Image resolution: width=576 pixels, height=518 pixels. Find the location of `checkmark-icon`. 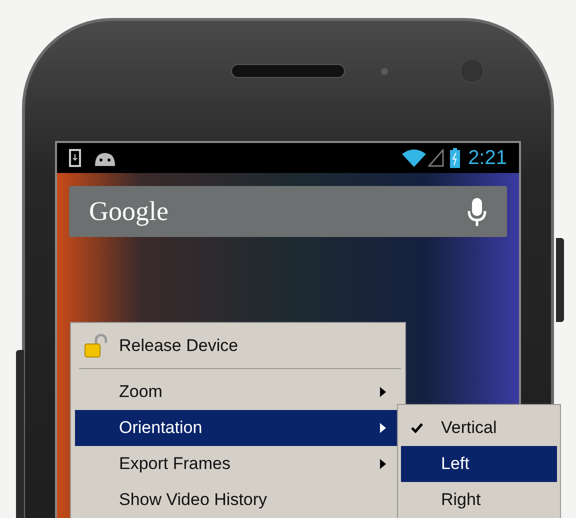

checkmark-icon is located at coordinates (417, 428).